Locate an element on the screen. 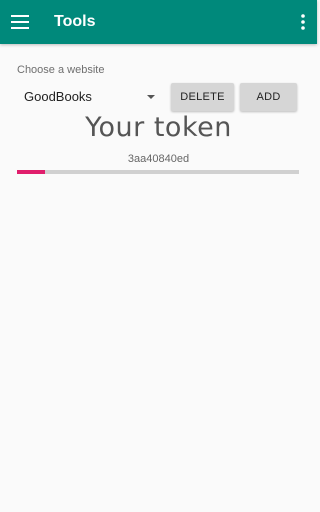 The height and width of the screenshot is (512, 320). page-title: Tools is located at coordinates (75, 21).